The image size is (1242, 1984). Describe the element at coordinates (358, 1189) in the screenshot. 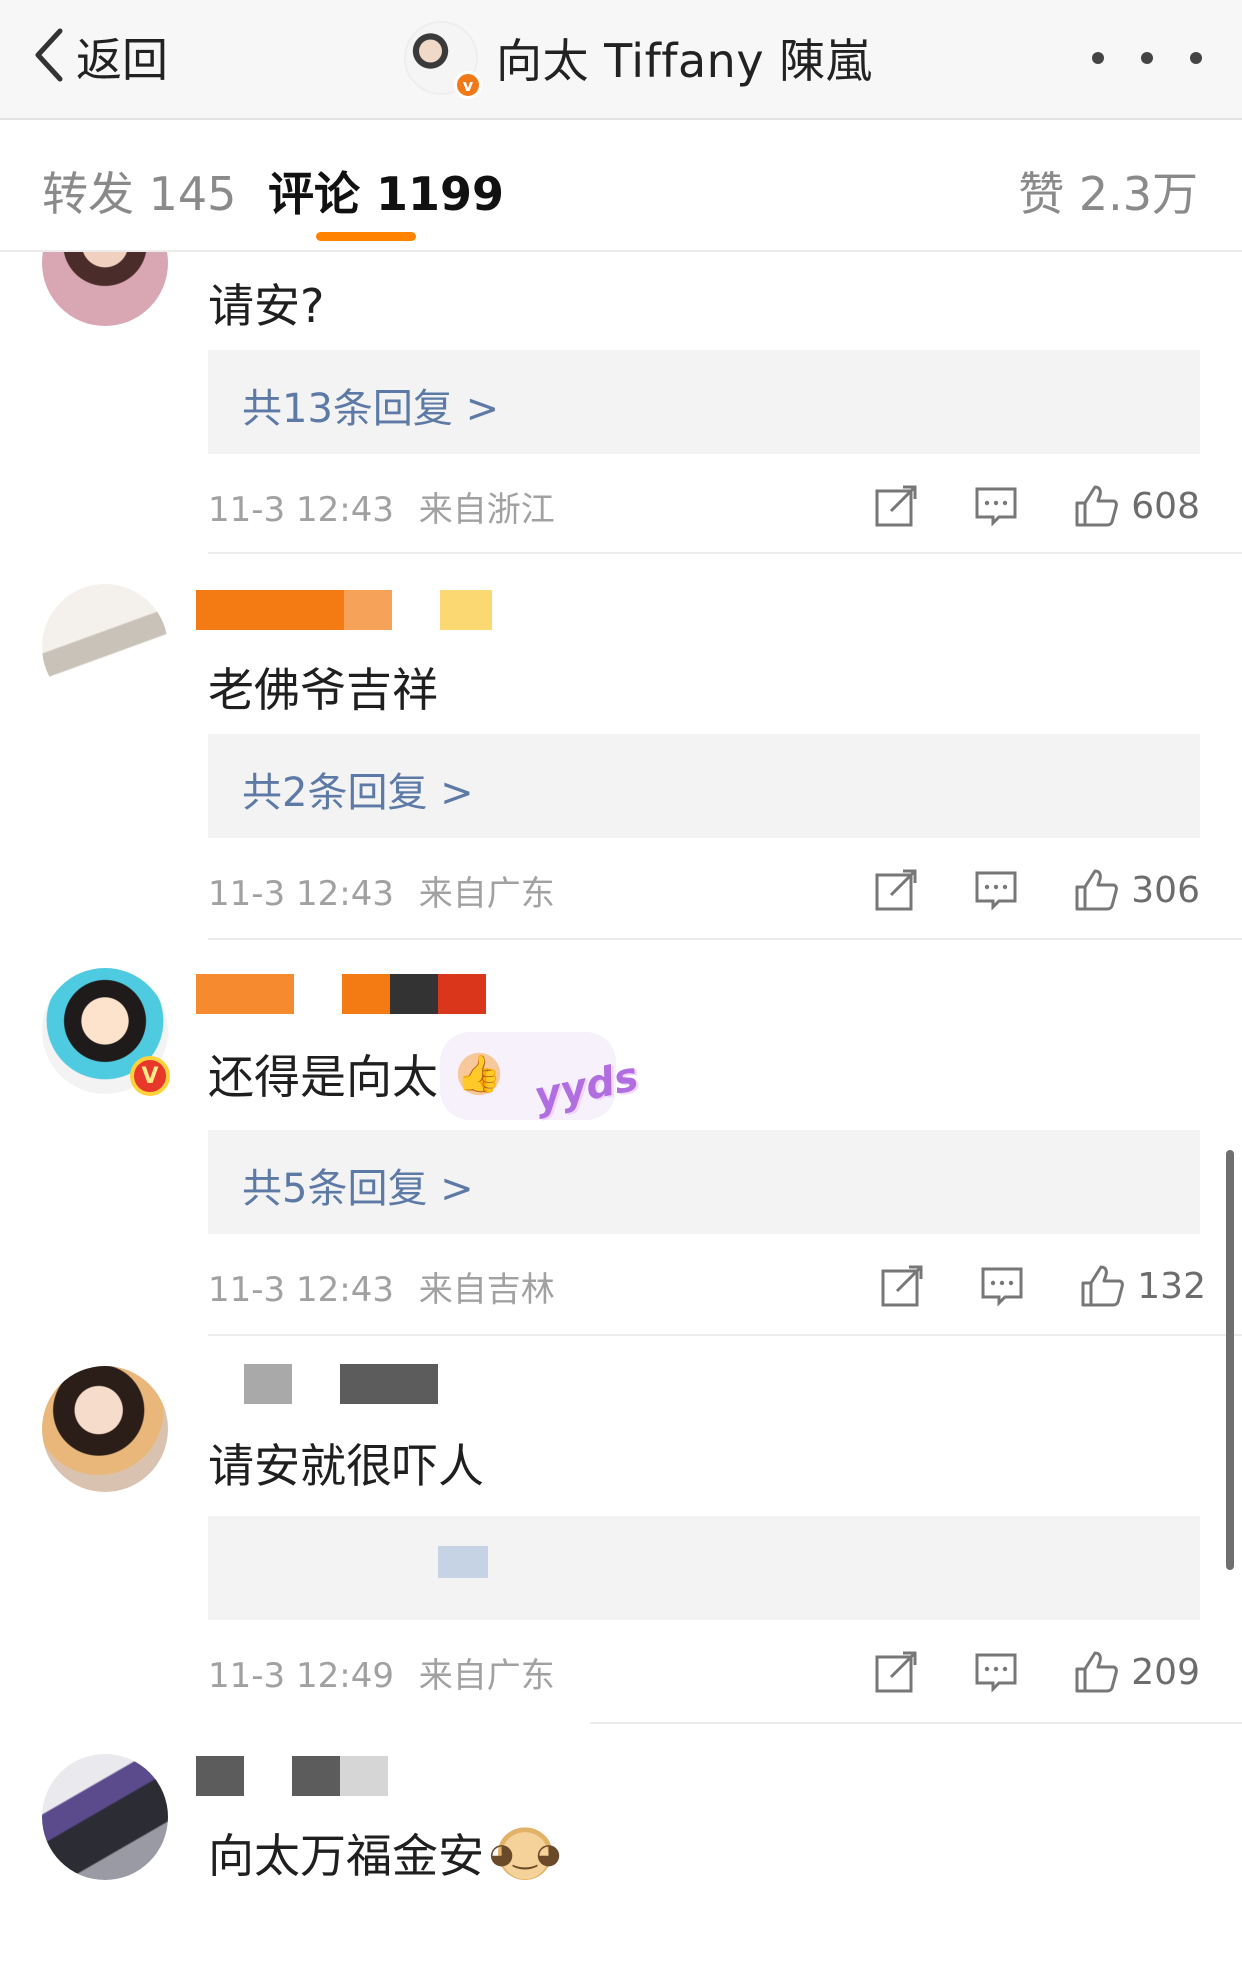

I see `replies-count: 共5条回复 >` at that location.